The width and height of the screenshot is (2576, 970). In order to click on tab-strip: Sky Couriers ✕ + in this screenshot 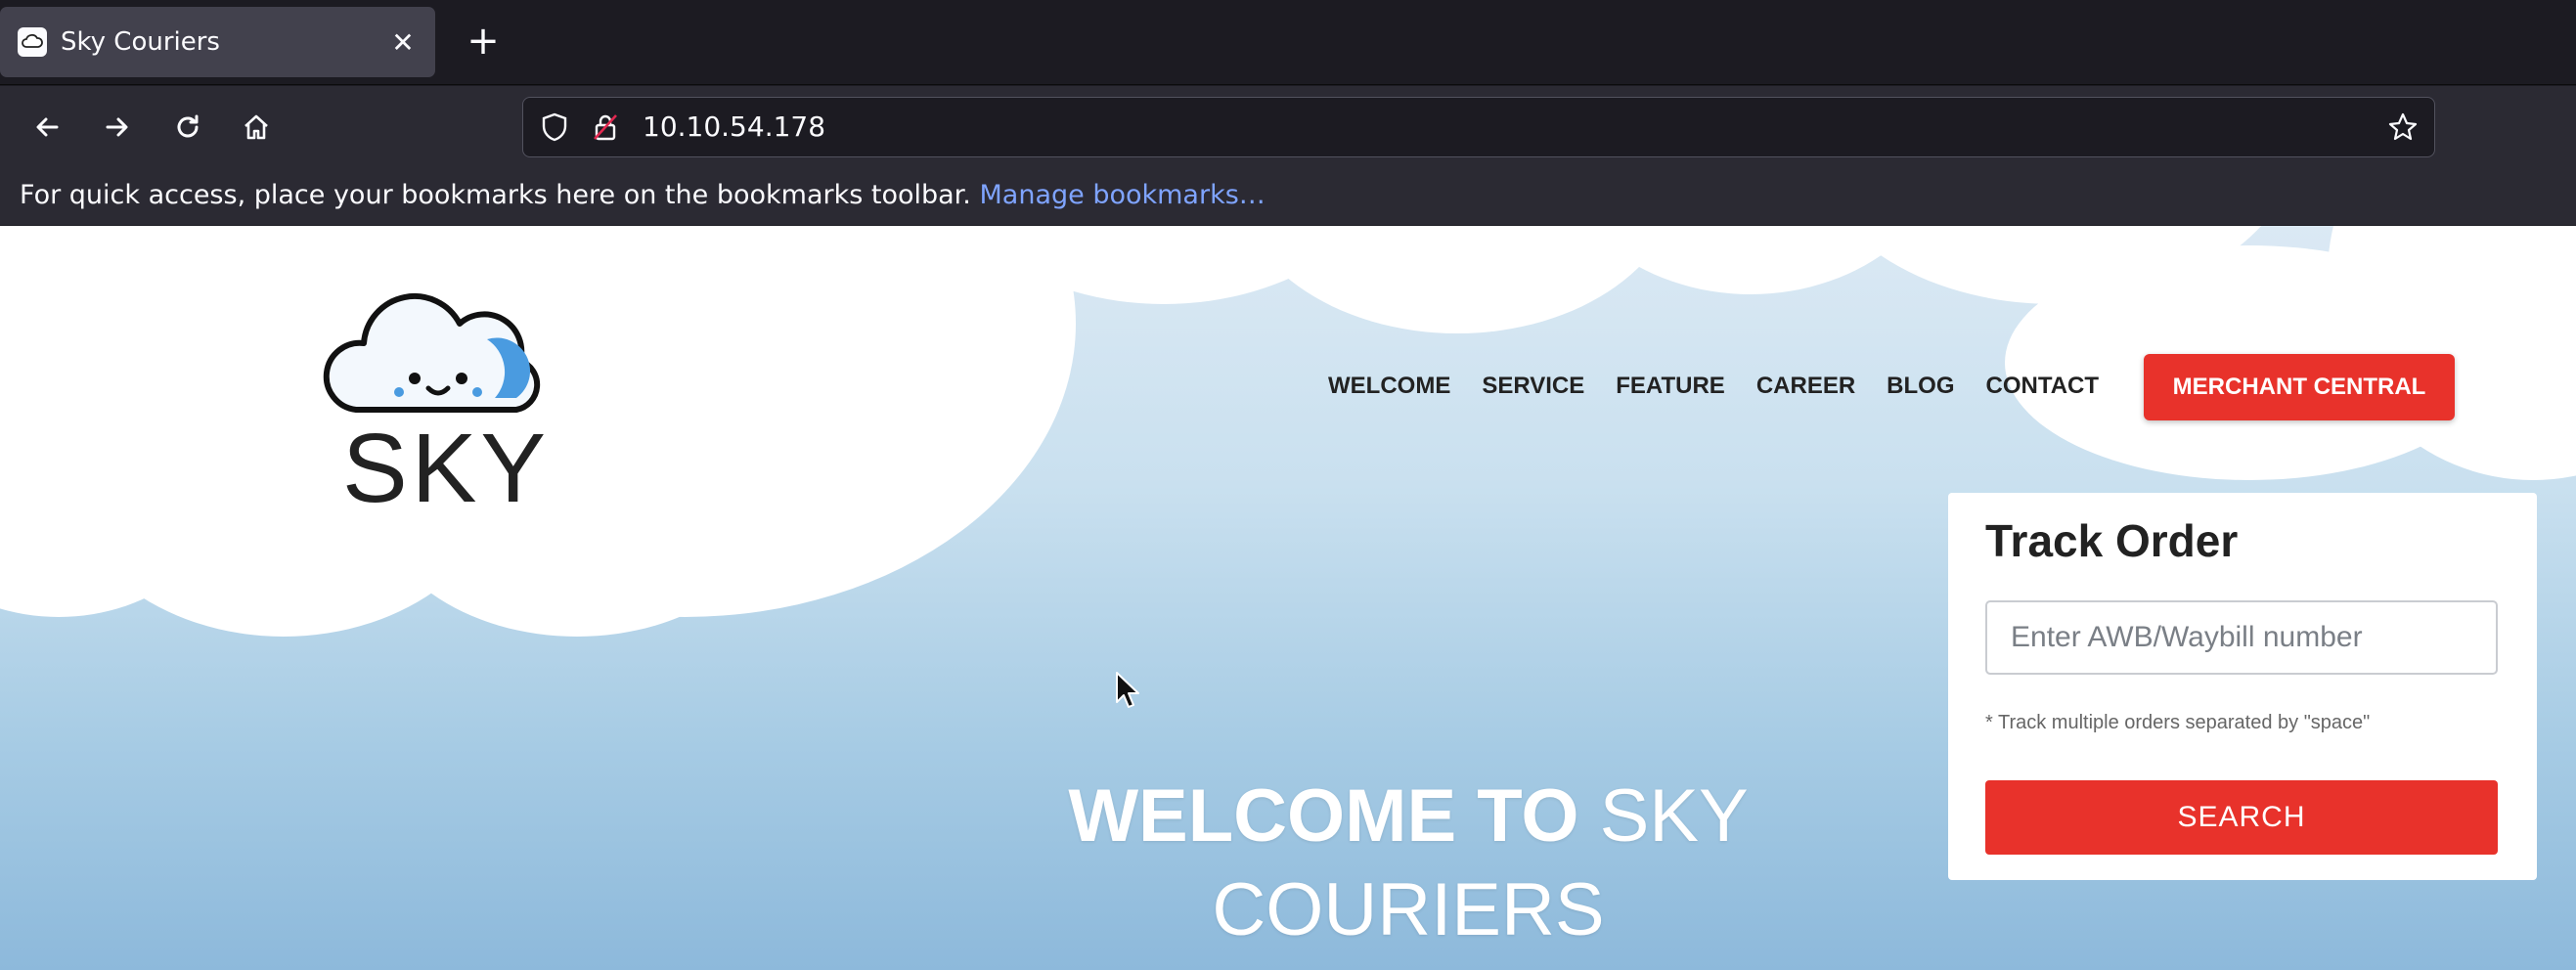, I will do `click(1288, 42)`.